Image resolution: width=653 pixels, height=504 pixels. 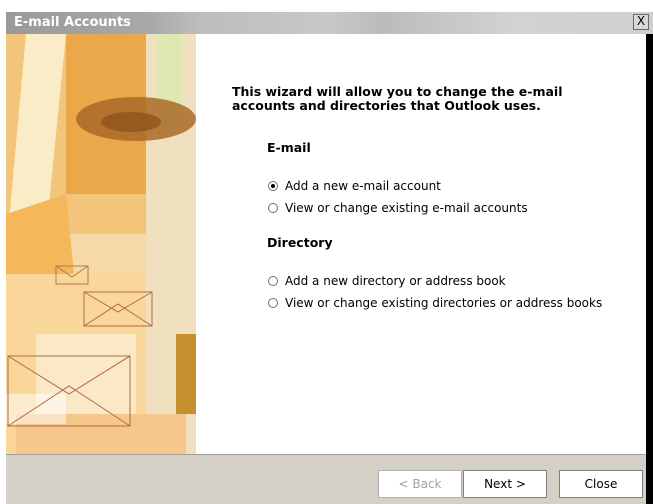 I want to click on back-button: < Back, so click(x=420, y=484).